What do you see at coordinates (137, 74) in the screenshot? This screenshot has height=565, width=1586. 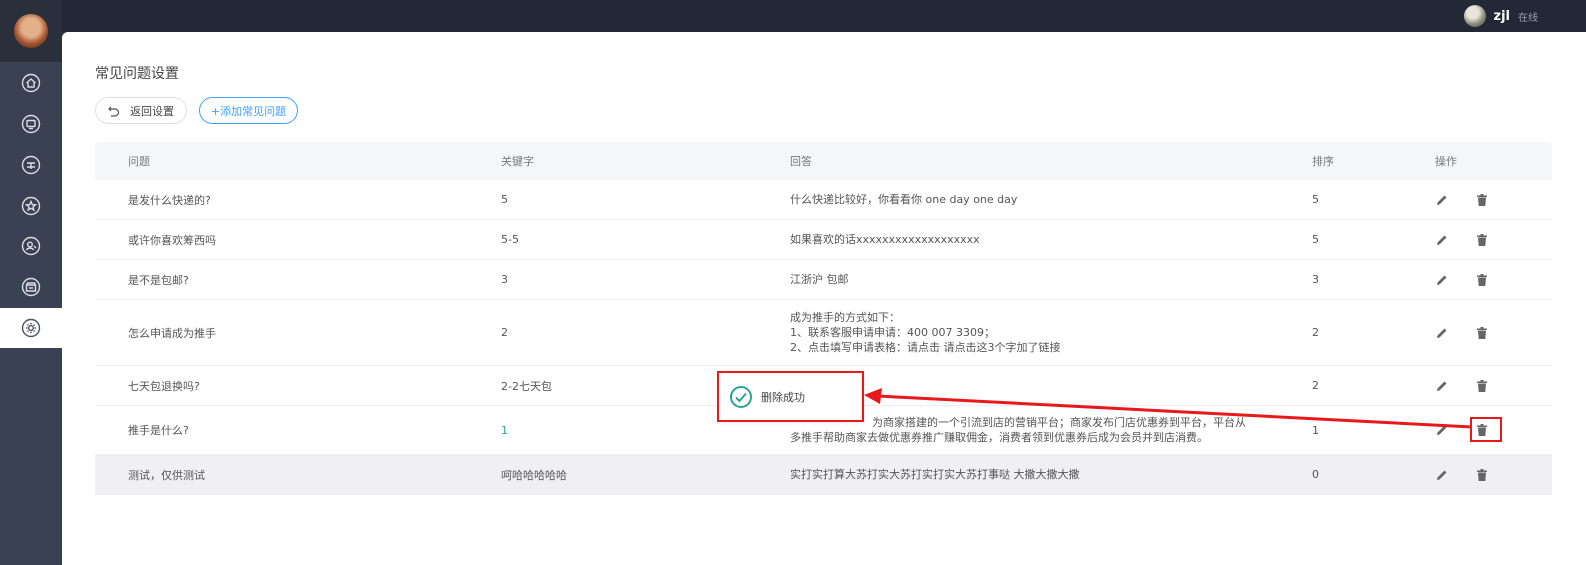 I see `page-title: 常见问题设置` at bounding box center [137, 74].